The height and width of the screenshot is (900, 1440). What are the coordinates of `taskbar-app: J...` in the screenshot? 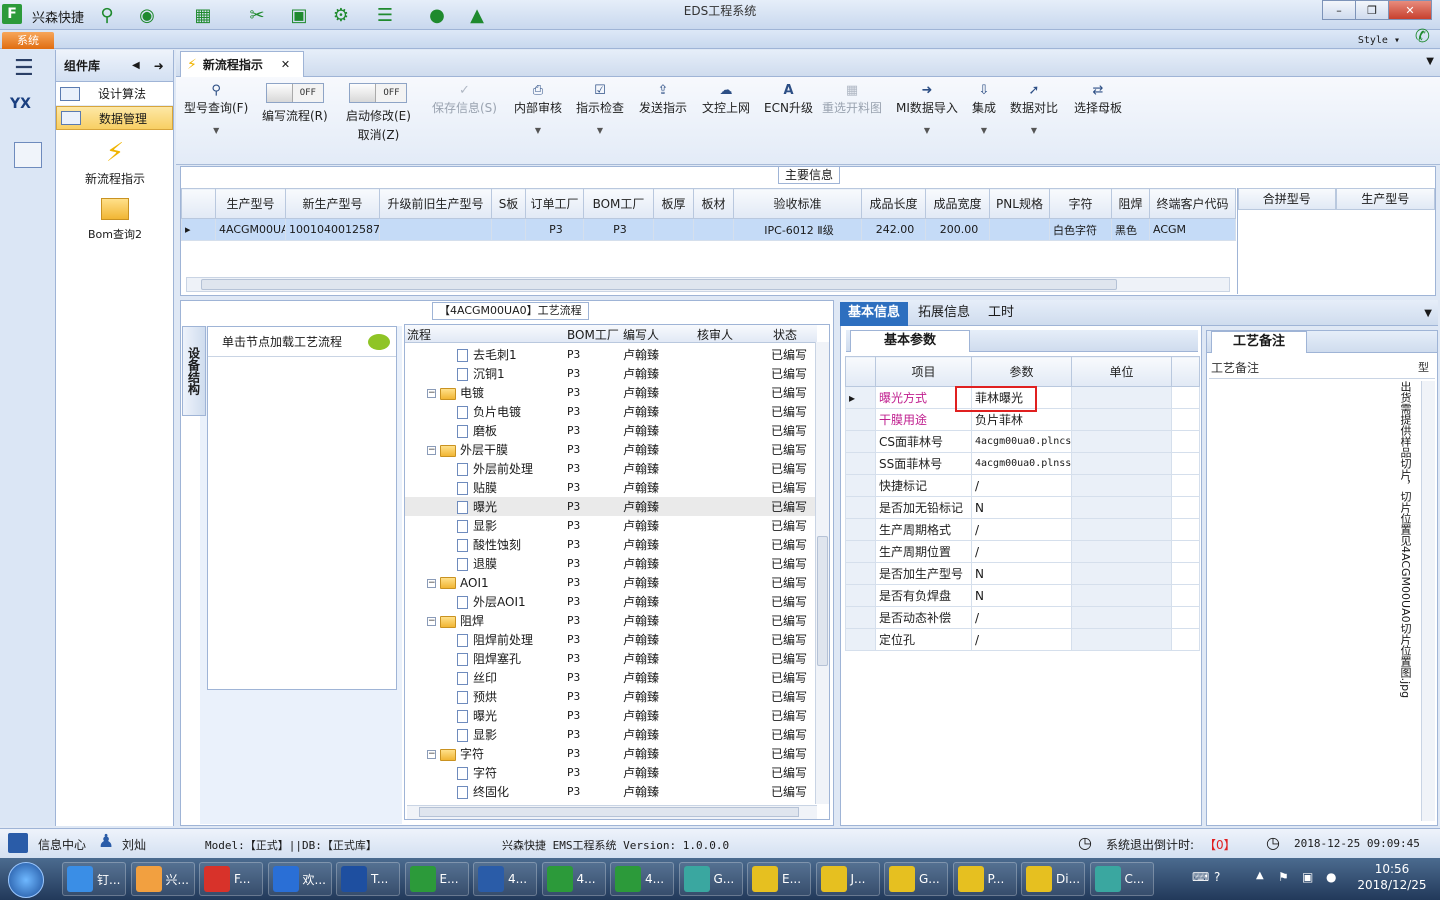 It's located at (847, 879).